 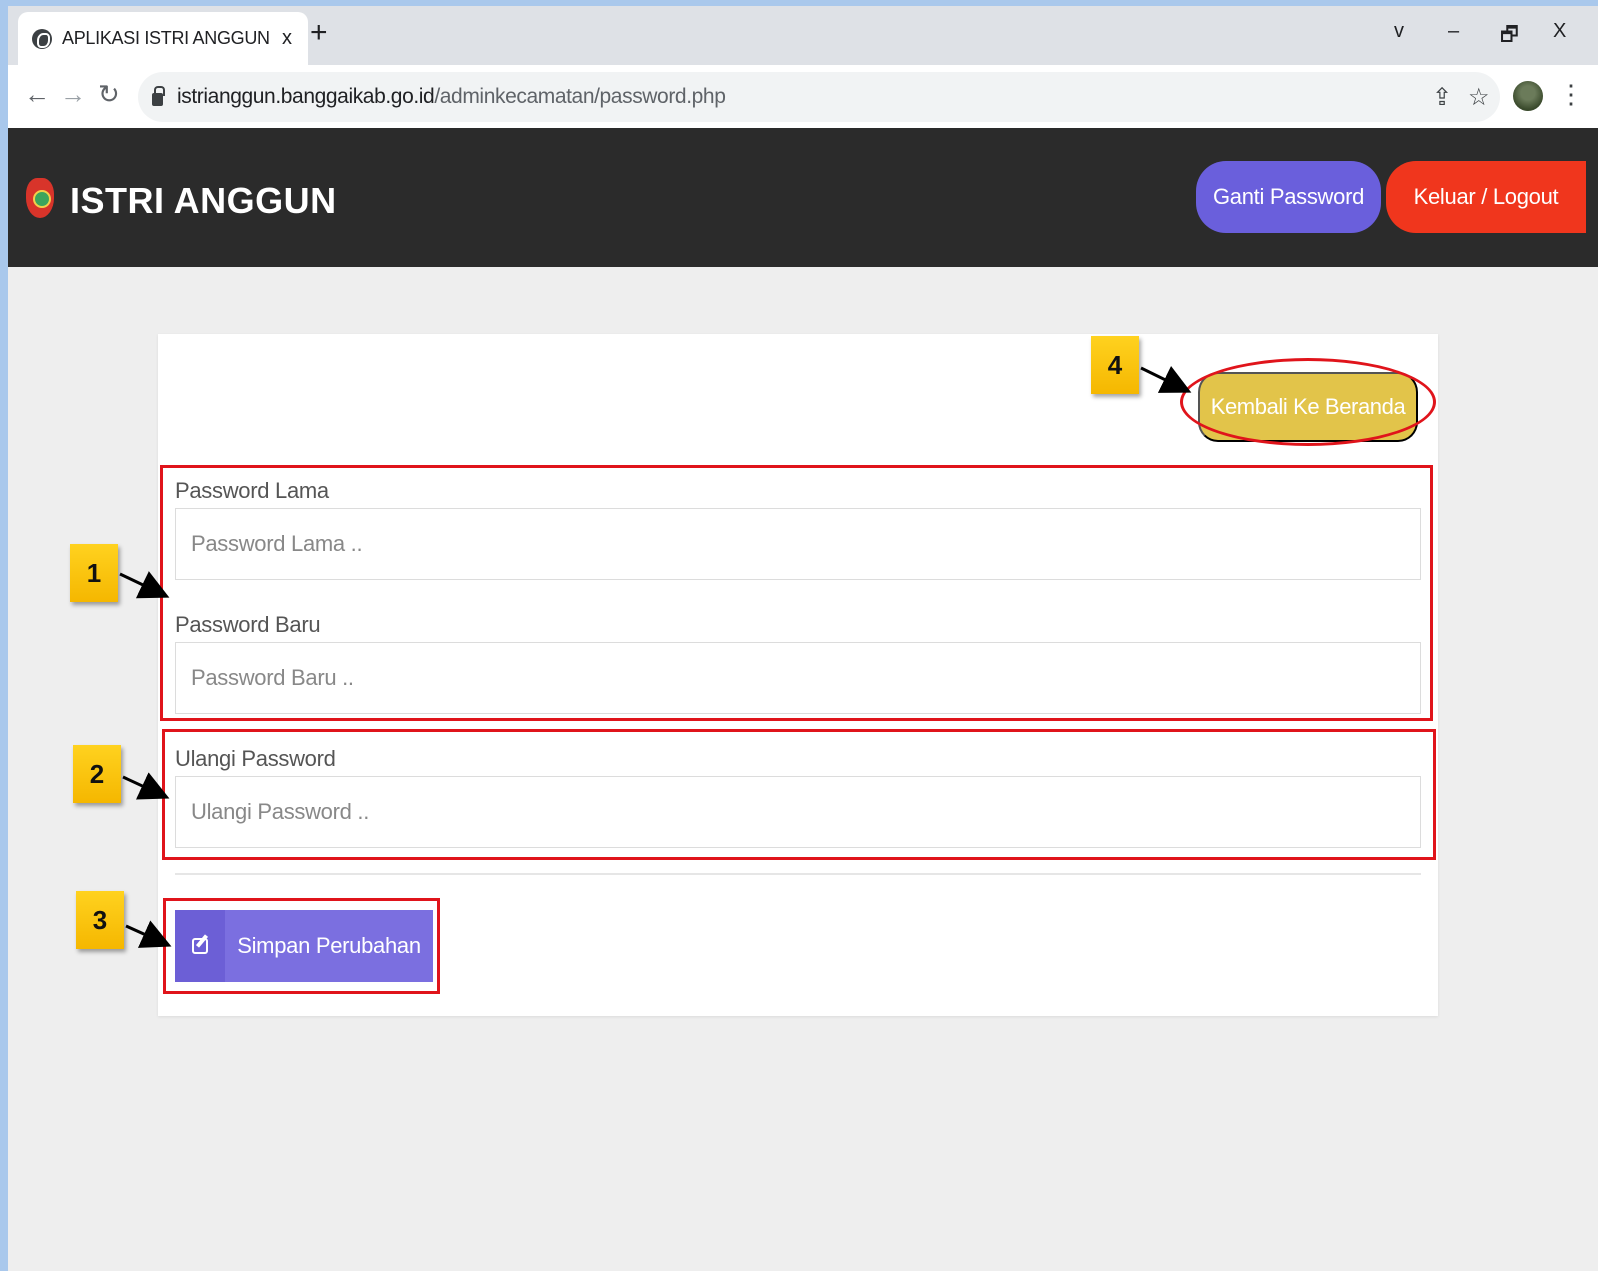 What do you see at coordinates (287, 38) in the screenshot?
I see `tab-close-icon: x` at bounding box center [287, 38].